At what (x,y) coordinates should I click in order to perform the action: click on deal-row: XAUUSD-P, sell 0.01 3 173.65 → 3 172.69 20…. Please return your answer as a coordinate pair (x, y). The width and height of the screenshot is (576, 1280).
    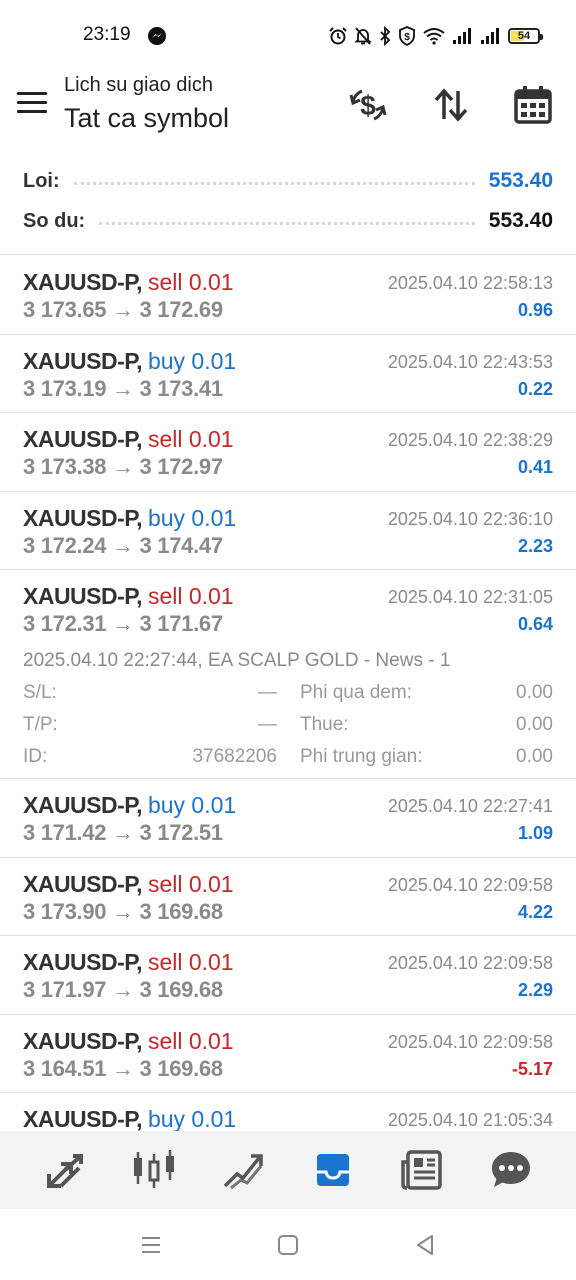
    Looking at the image, I should click on (288, 295).